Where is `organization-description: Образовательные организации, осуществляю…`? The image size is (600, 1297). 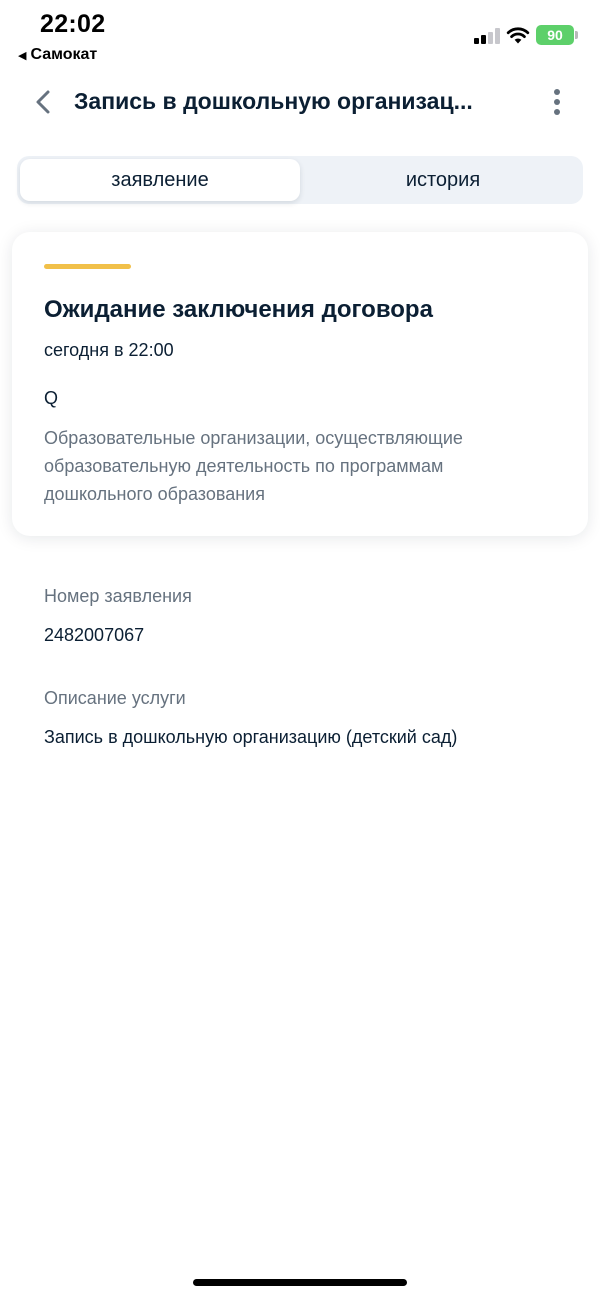
organization-description: Образовательные организации, осуществляю… is located at coordinates (253, 466).